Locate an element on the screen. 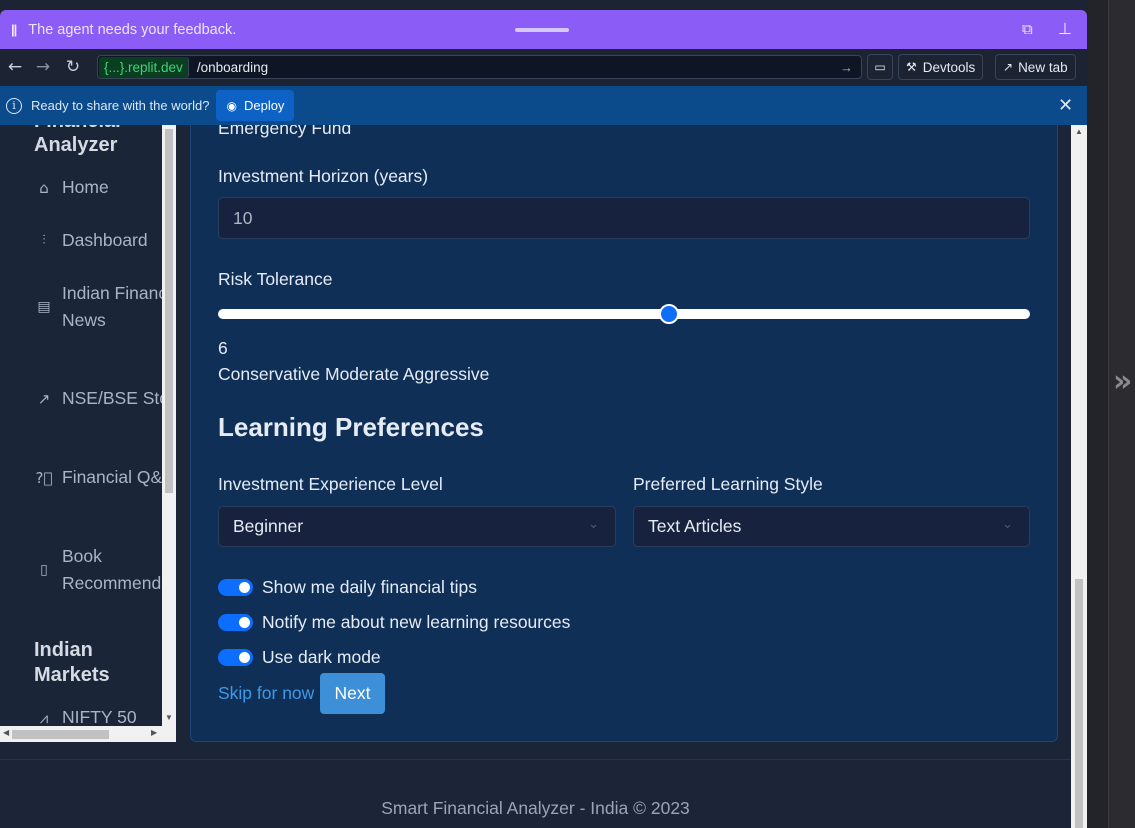 The height and width of the screenshot is (828, 1135). toggle-label: Use dark mode is located at coordinates (321, 657).